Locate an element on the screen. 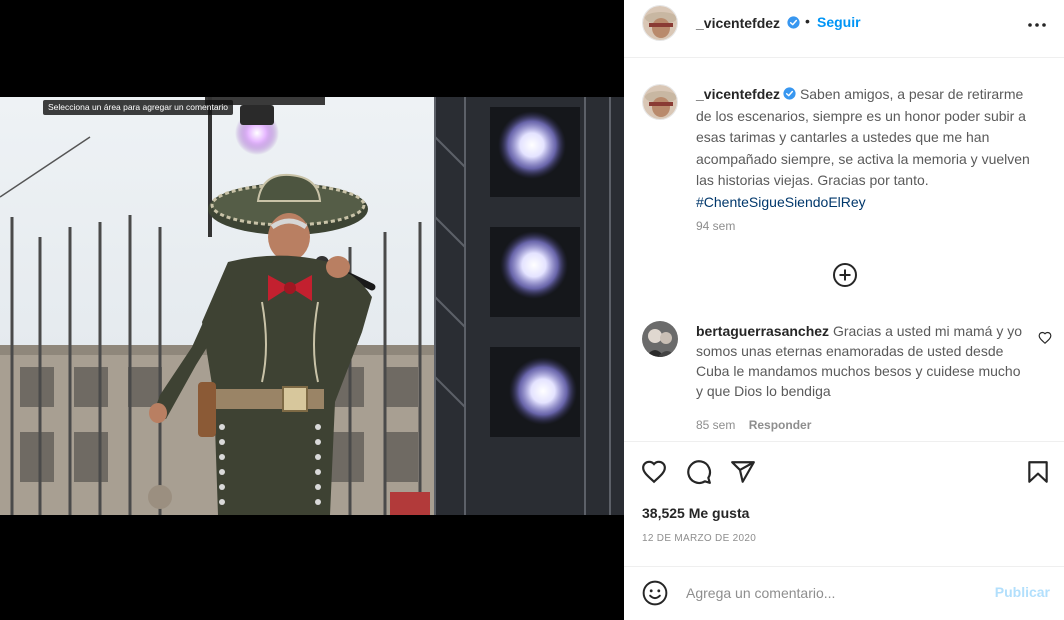 Image resolution: width=1064 pixels, height=620 pixels. action-bar: 38,525 Me gusta 12 de marzo de 2020 is located at coordinates (844, 503).